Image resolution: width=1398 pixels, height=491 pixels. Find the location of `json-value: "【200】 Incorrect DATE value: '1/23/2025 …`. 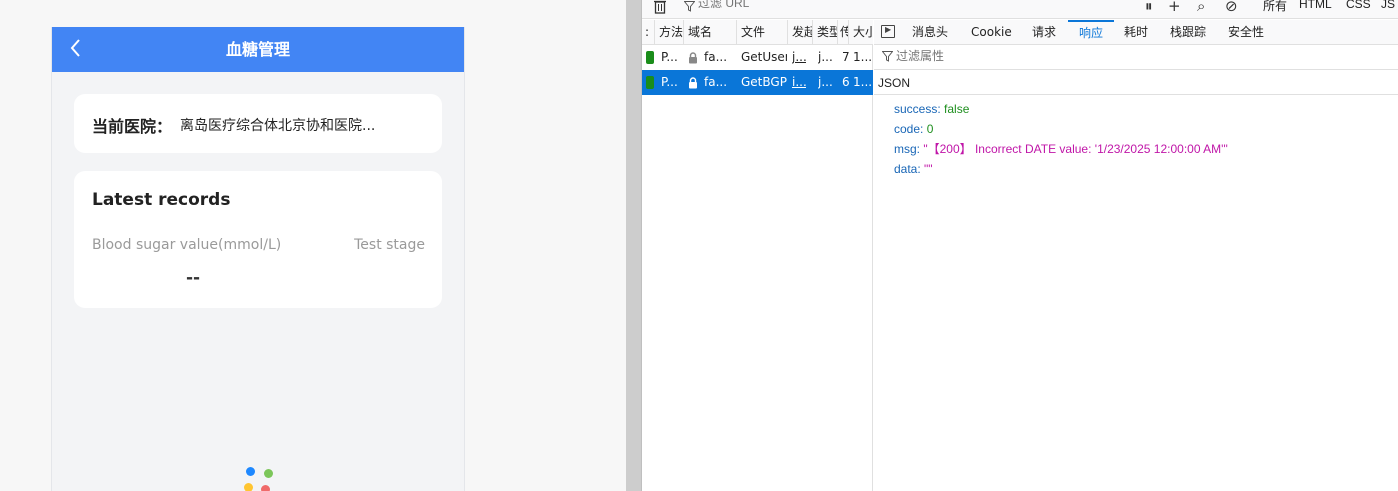

json-value: "【200】 Incorrect DATE value: '1/23/2025 … is located at coordinates (1075, 149).